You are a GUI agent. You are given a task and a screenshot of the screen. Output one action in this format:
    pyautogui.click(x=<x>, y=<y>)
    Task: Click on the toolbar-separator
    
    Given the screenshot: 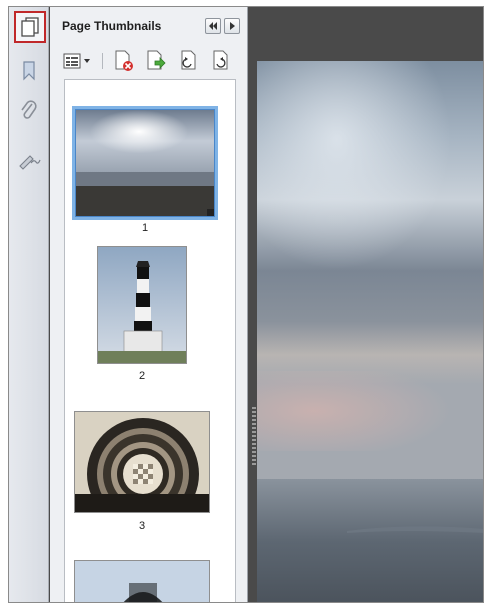 What is the action you would take?
    pyautogui.click(x=102, y=61)
    